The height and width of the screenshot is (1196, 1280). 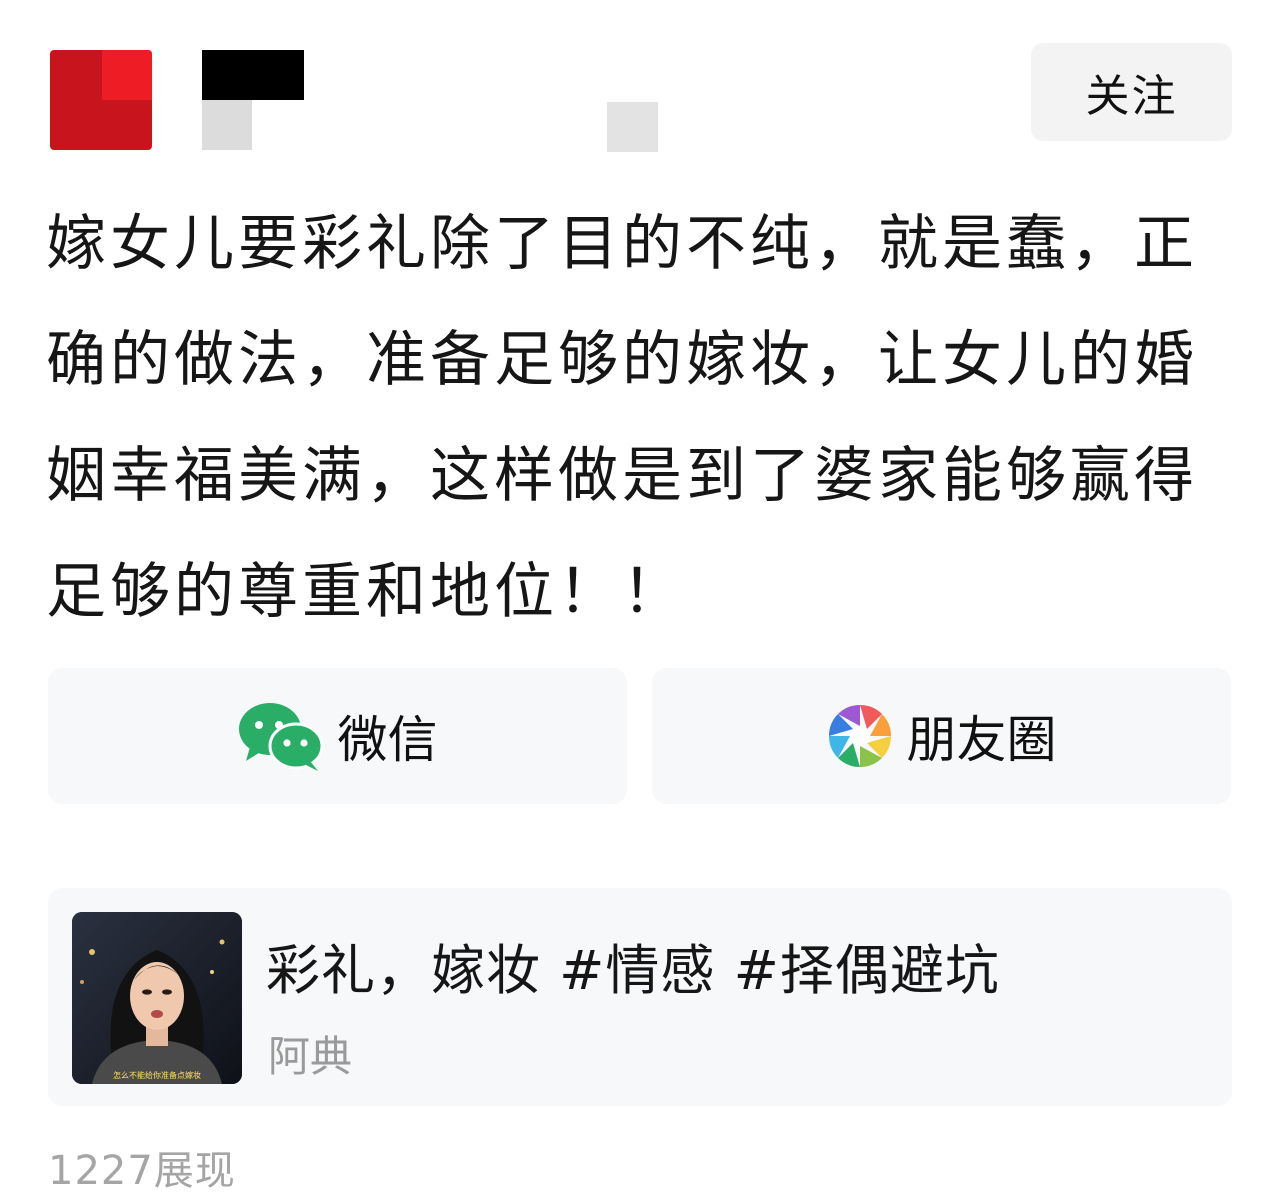 What do you see at coordinates (227, 125) in the screenshot?
I see `redacted-meta` at bounding box center [227, 125].